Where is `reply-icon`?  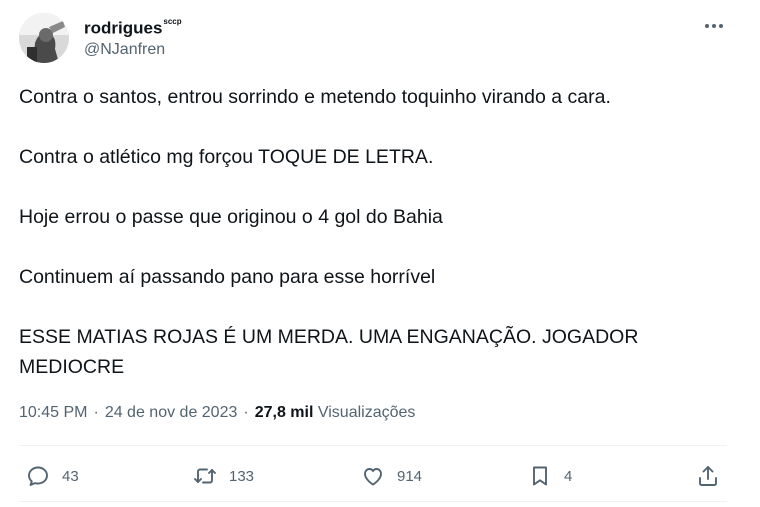
reply-icon is located at coordinates (38, 476).